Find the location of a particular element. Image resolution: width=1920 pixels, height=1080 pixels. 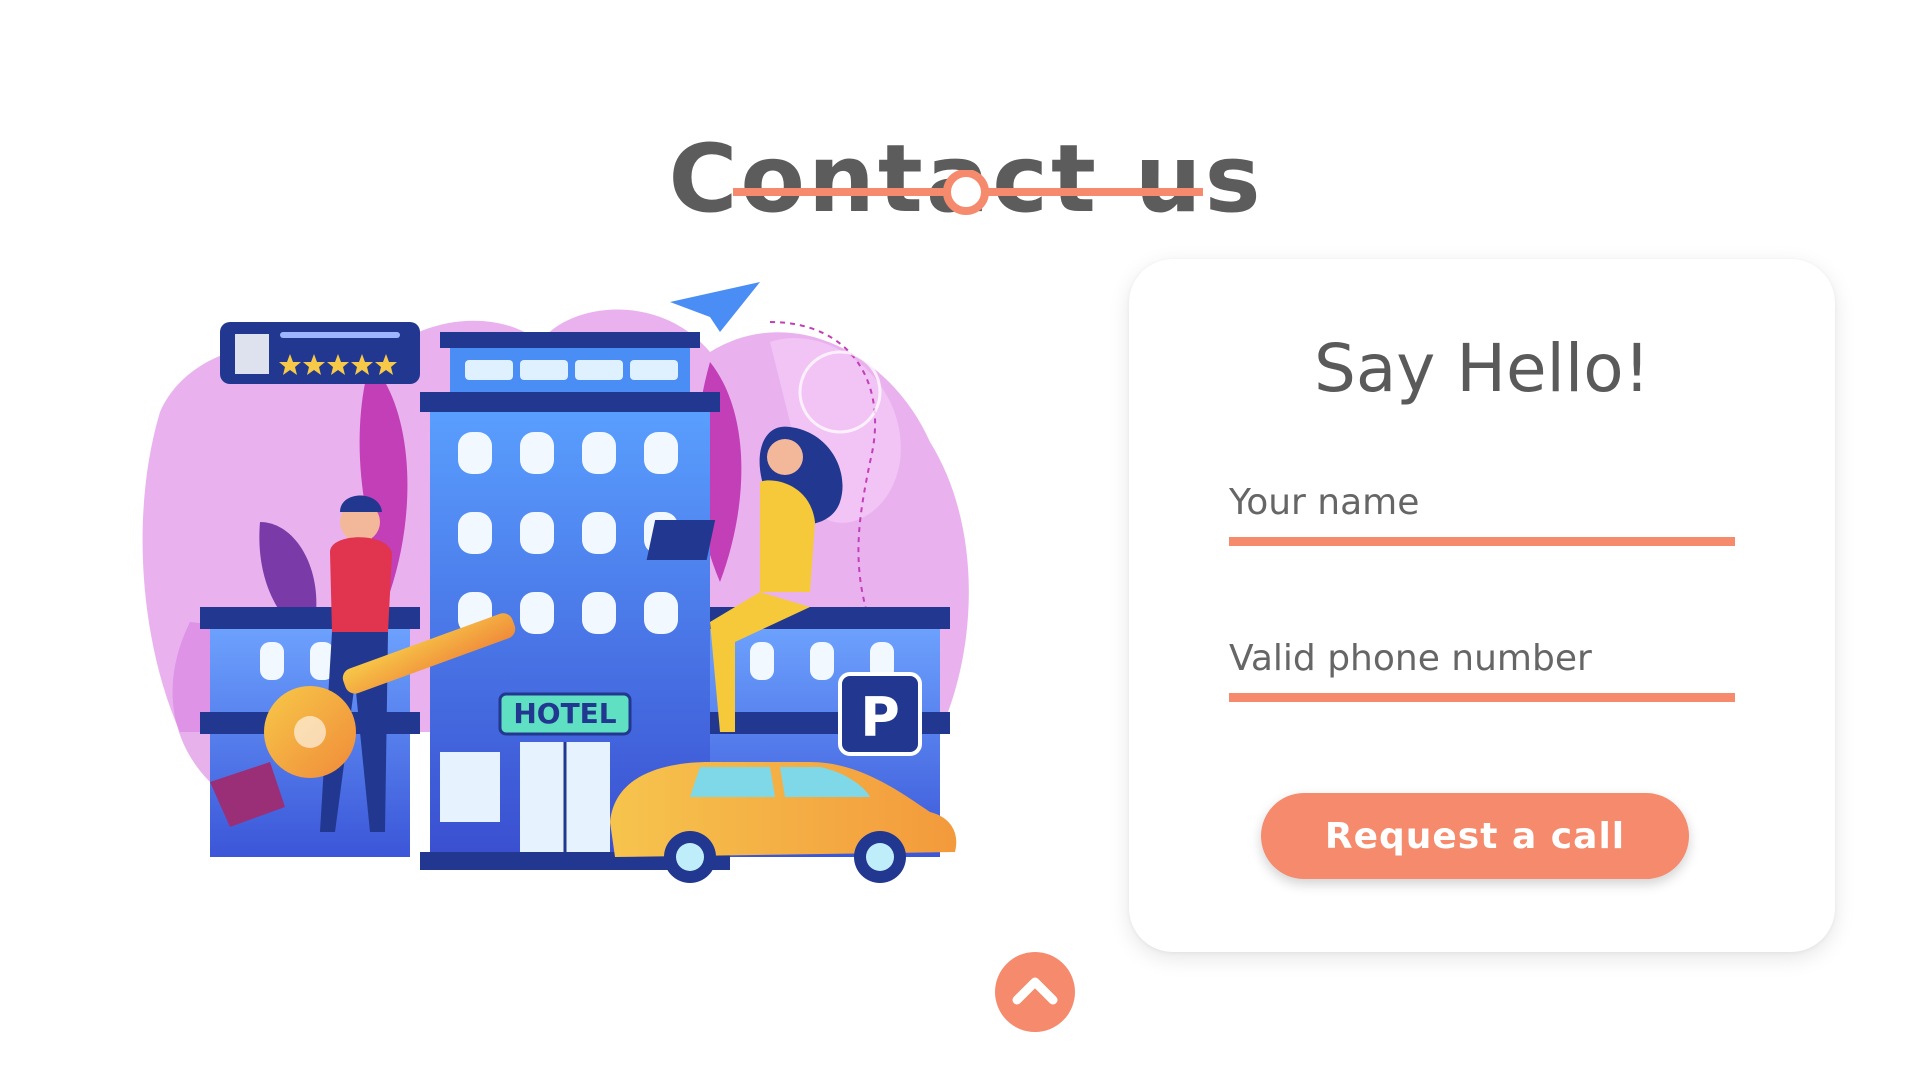

name-input is located at coordinates (1482, 506).